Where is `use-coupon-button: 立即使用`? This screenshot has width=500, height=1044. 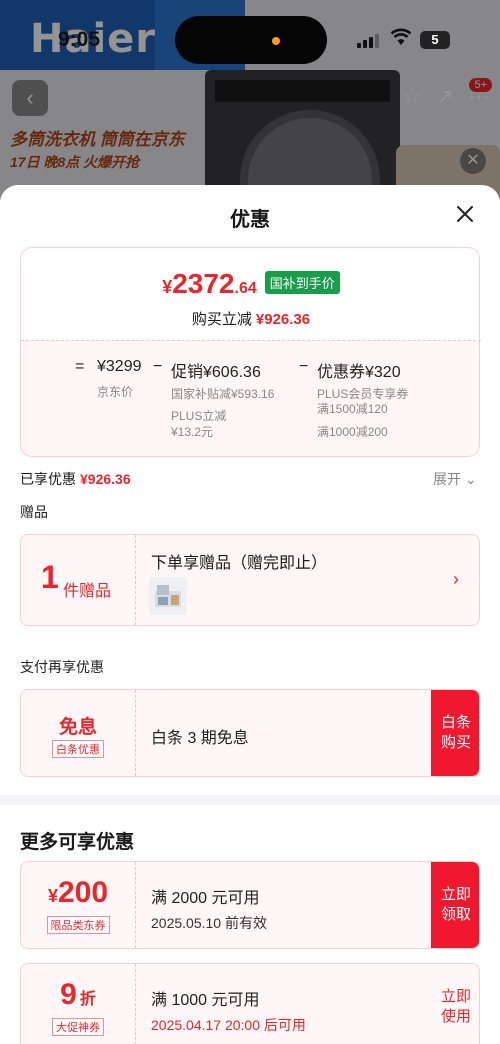
use-coupon-button: 立即使用 is located at coordinates (455, 1004).